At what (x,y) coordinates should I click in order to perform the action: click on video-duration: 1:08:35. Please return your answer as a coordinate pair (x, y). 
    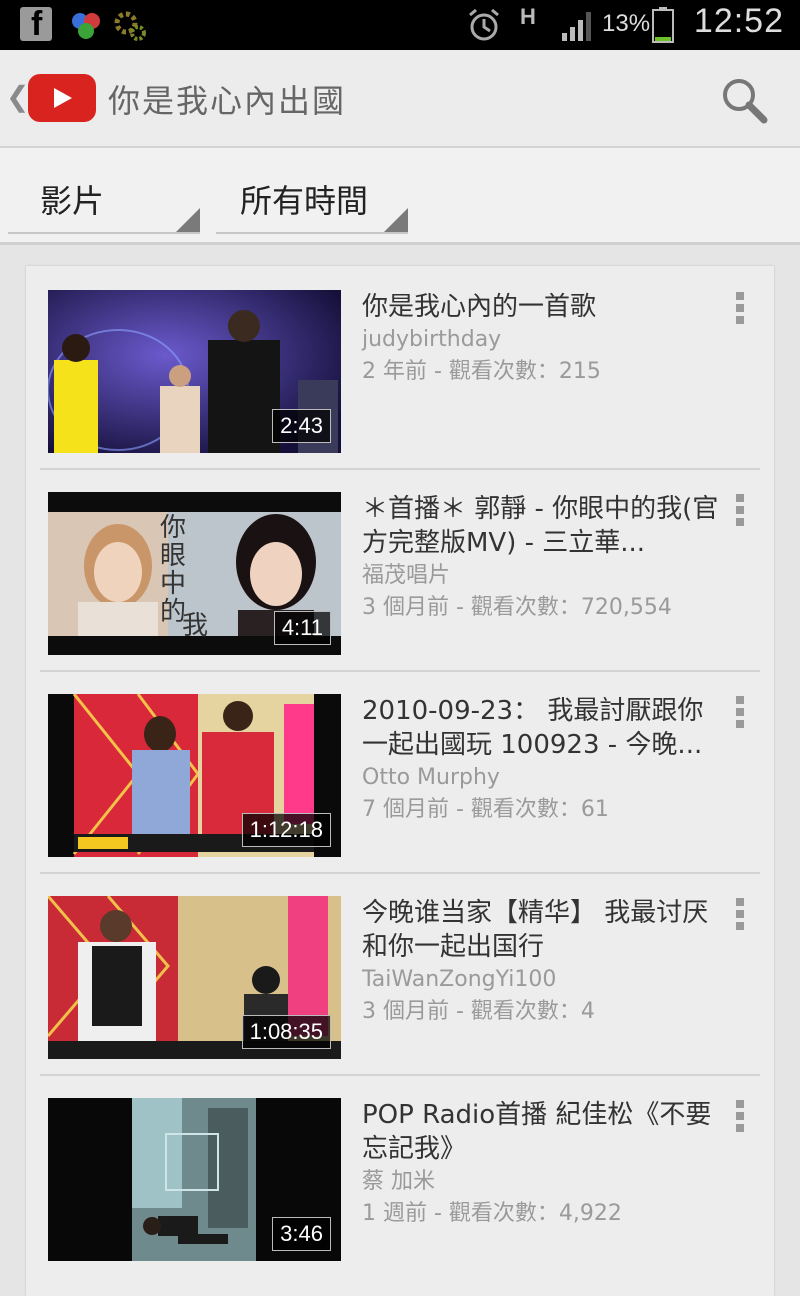
    Looking at the image, I should click on (286, 1032).